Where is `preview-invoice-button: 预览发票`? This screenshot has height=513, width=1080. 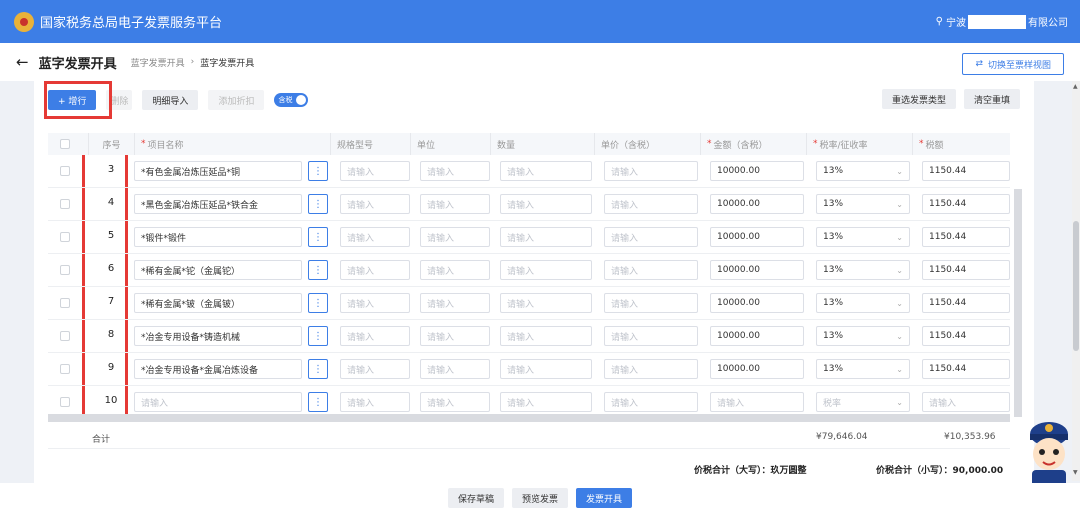 preview-invoice-button: 预览发票 is located at coordinates (539, 498).